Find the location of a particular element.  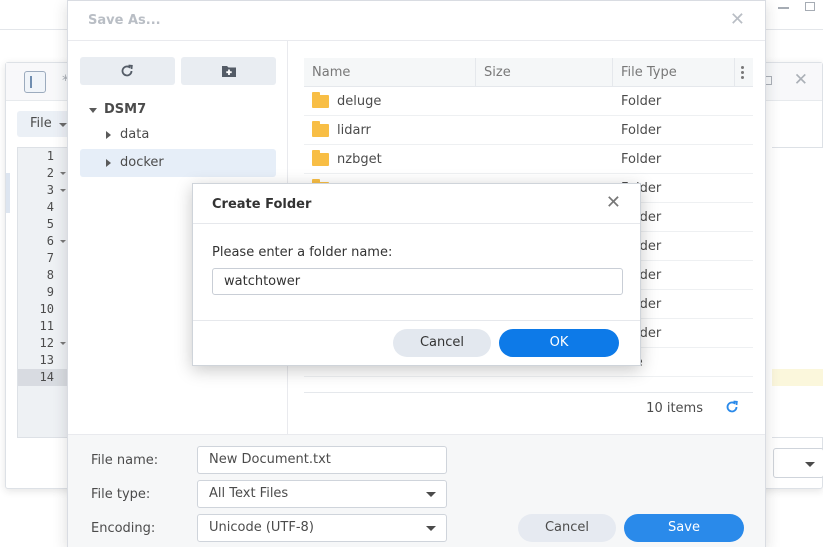

folder-name-input: watchtower is located at coordinates (417, 281).